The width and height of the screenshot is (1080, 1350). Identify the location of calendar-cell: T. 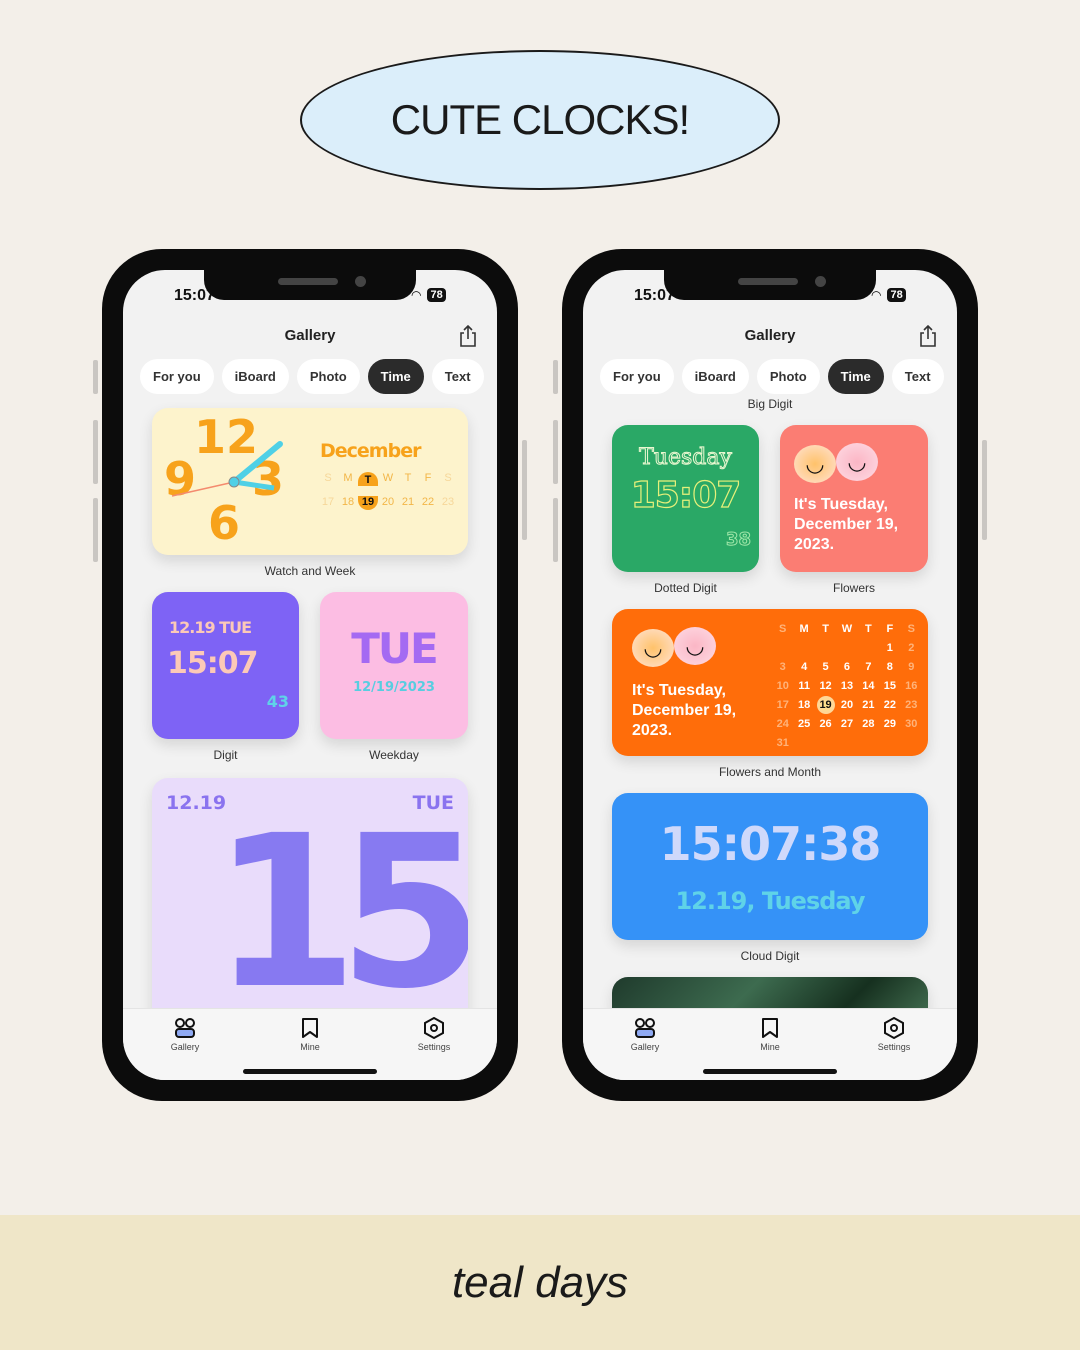
(868, 628).